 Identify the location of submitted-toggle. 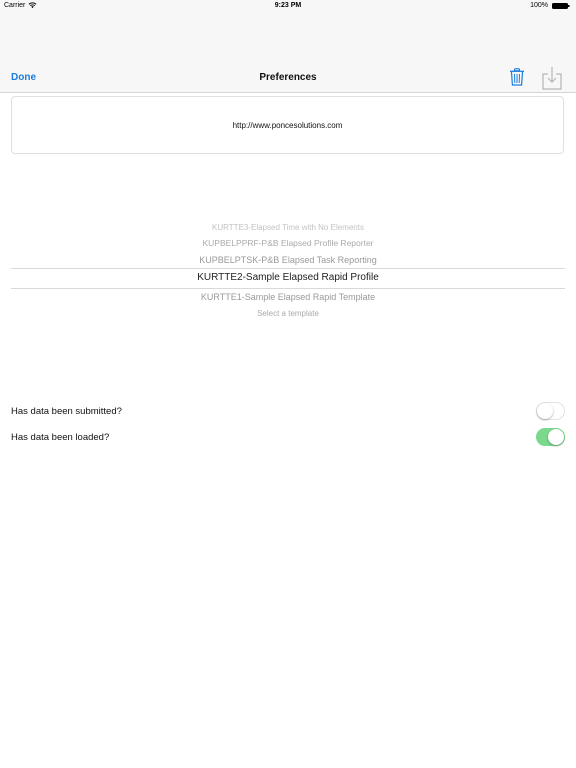
(550, 411).